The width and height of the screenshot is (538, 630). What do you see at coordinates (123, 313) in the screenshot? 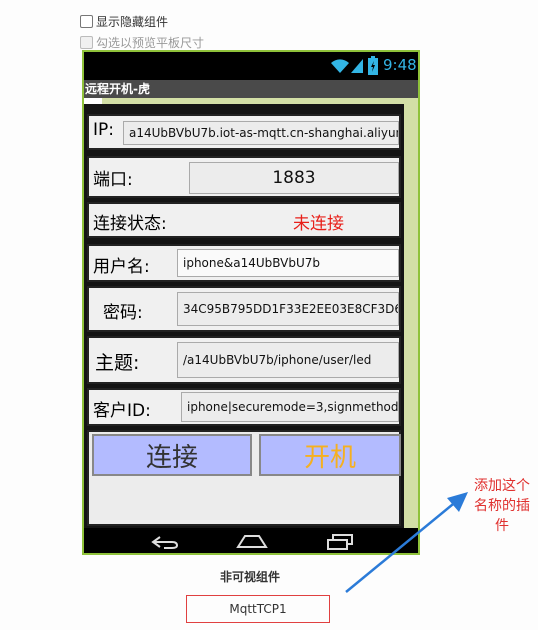
I see `password-label: 密码:` at bounding box center [123, 313].